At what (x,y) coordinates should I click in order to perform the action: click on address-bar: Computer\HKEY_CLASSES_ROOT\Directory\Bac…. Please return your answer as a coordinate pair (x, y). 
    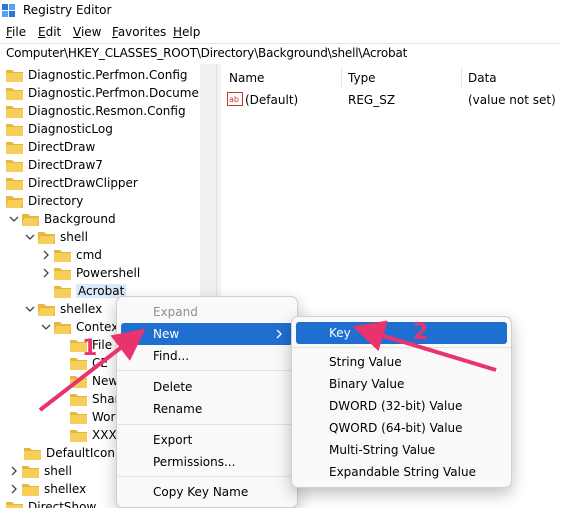
    Looking at the image, I should click on (280, 54).